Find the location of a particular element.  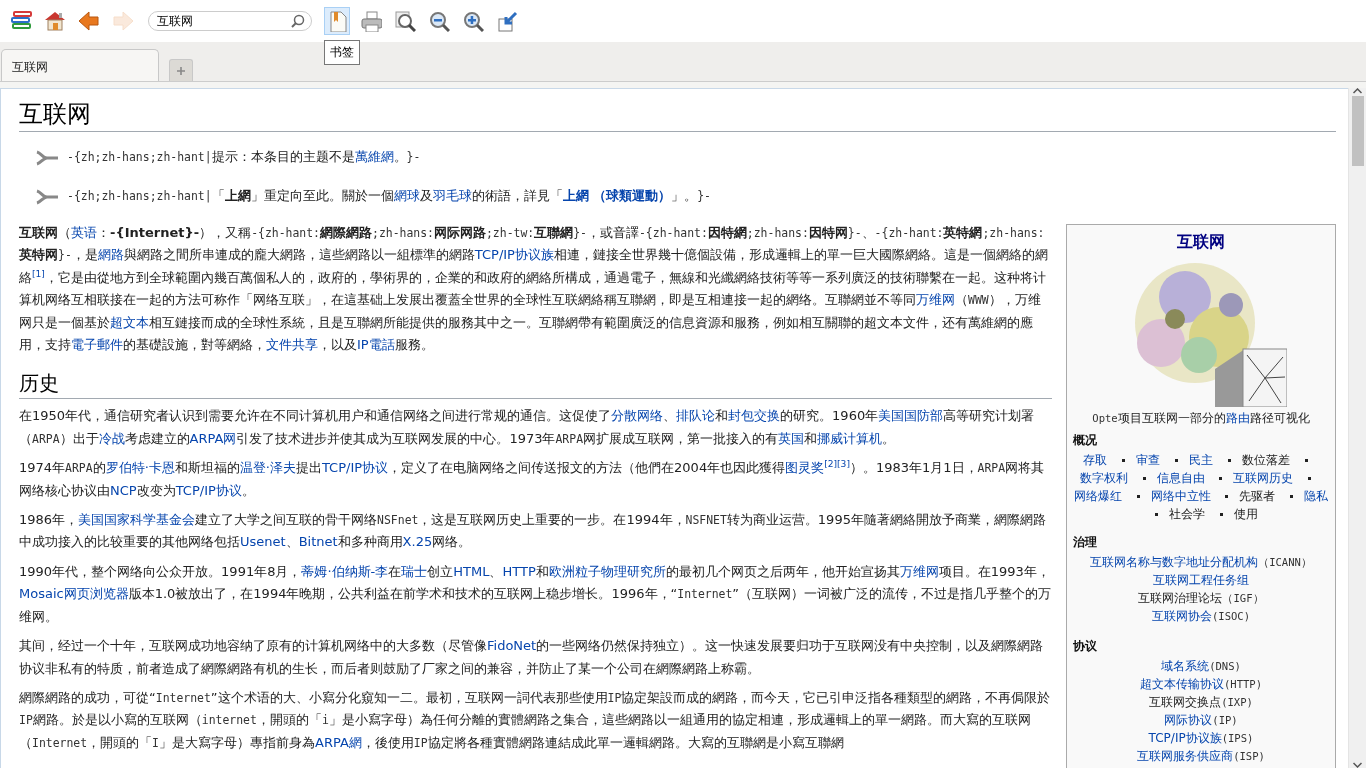

link: 蒂姆·伯纳斯-李 is located at coordinates (345, 571).